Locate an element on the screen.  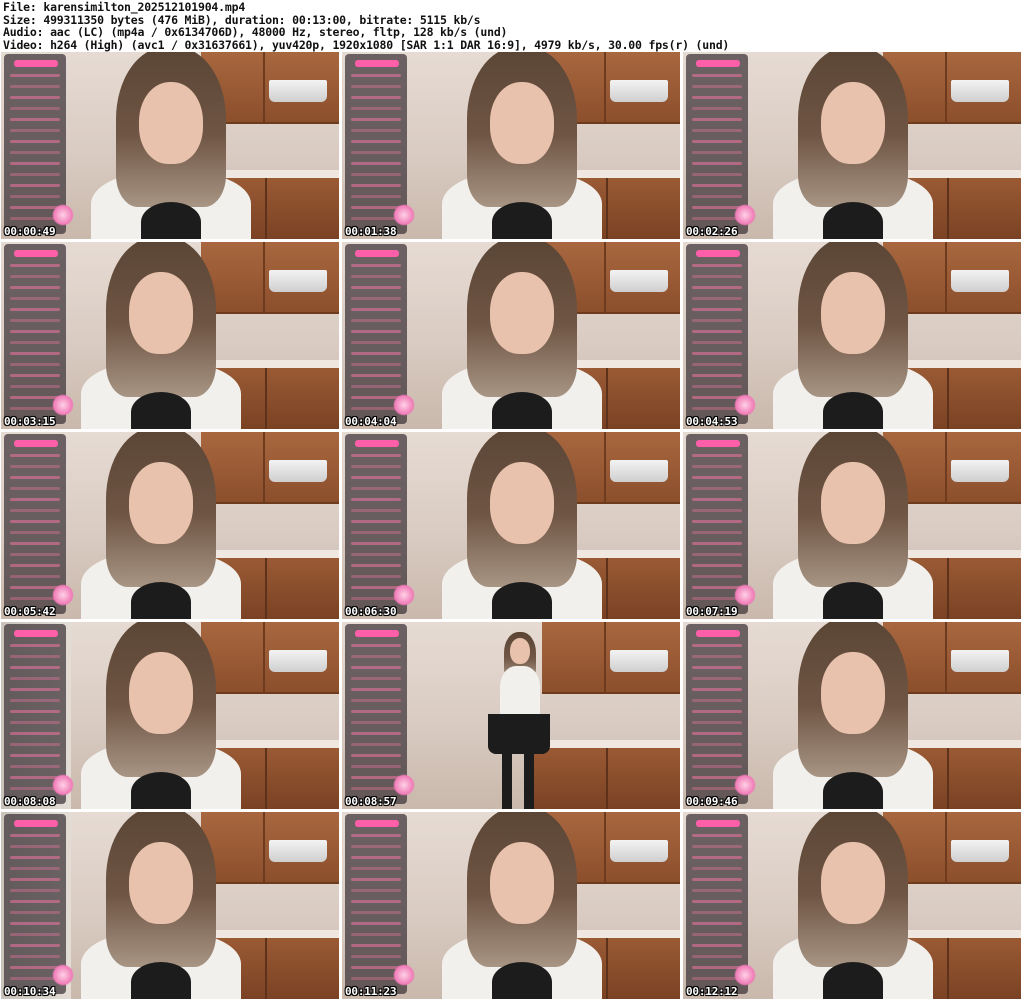
video-thumbnail: 00:07:19 is located at coordinates (852, 525).